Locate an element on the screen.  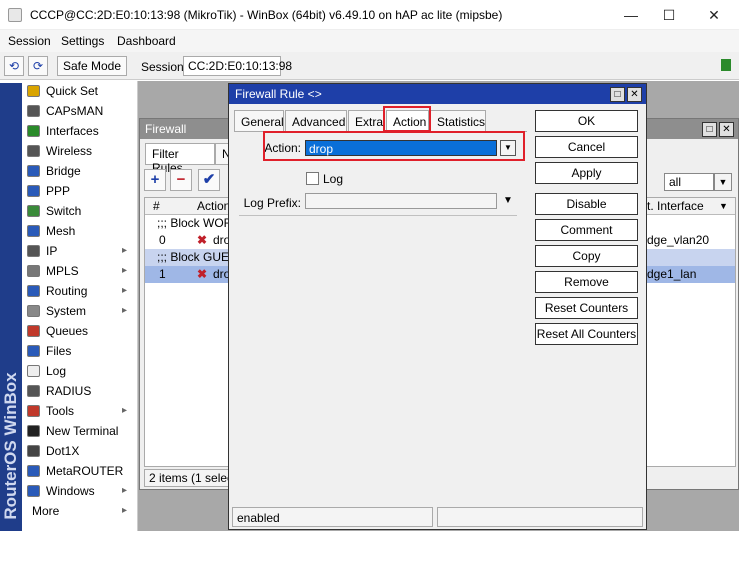
menu-bar: Session Settings Dashboard is located at coordinates (369, 41).